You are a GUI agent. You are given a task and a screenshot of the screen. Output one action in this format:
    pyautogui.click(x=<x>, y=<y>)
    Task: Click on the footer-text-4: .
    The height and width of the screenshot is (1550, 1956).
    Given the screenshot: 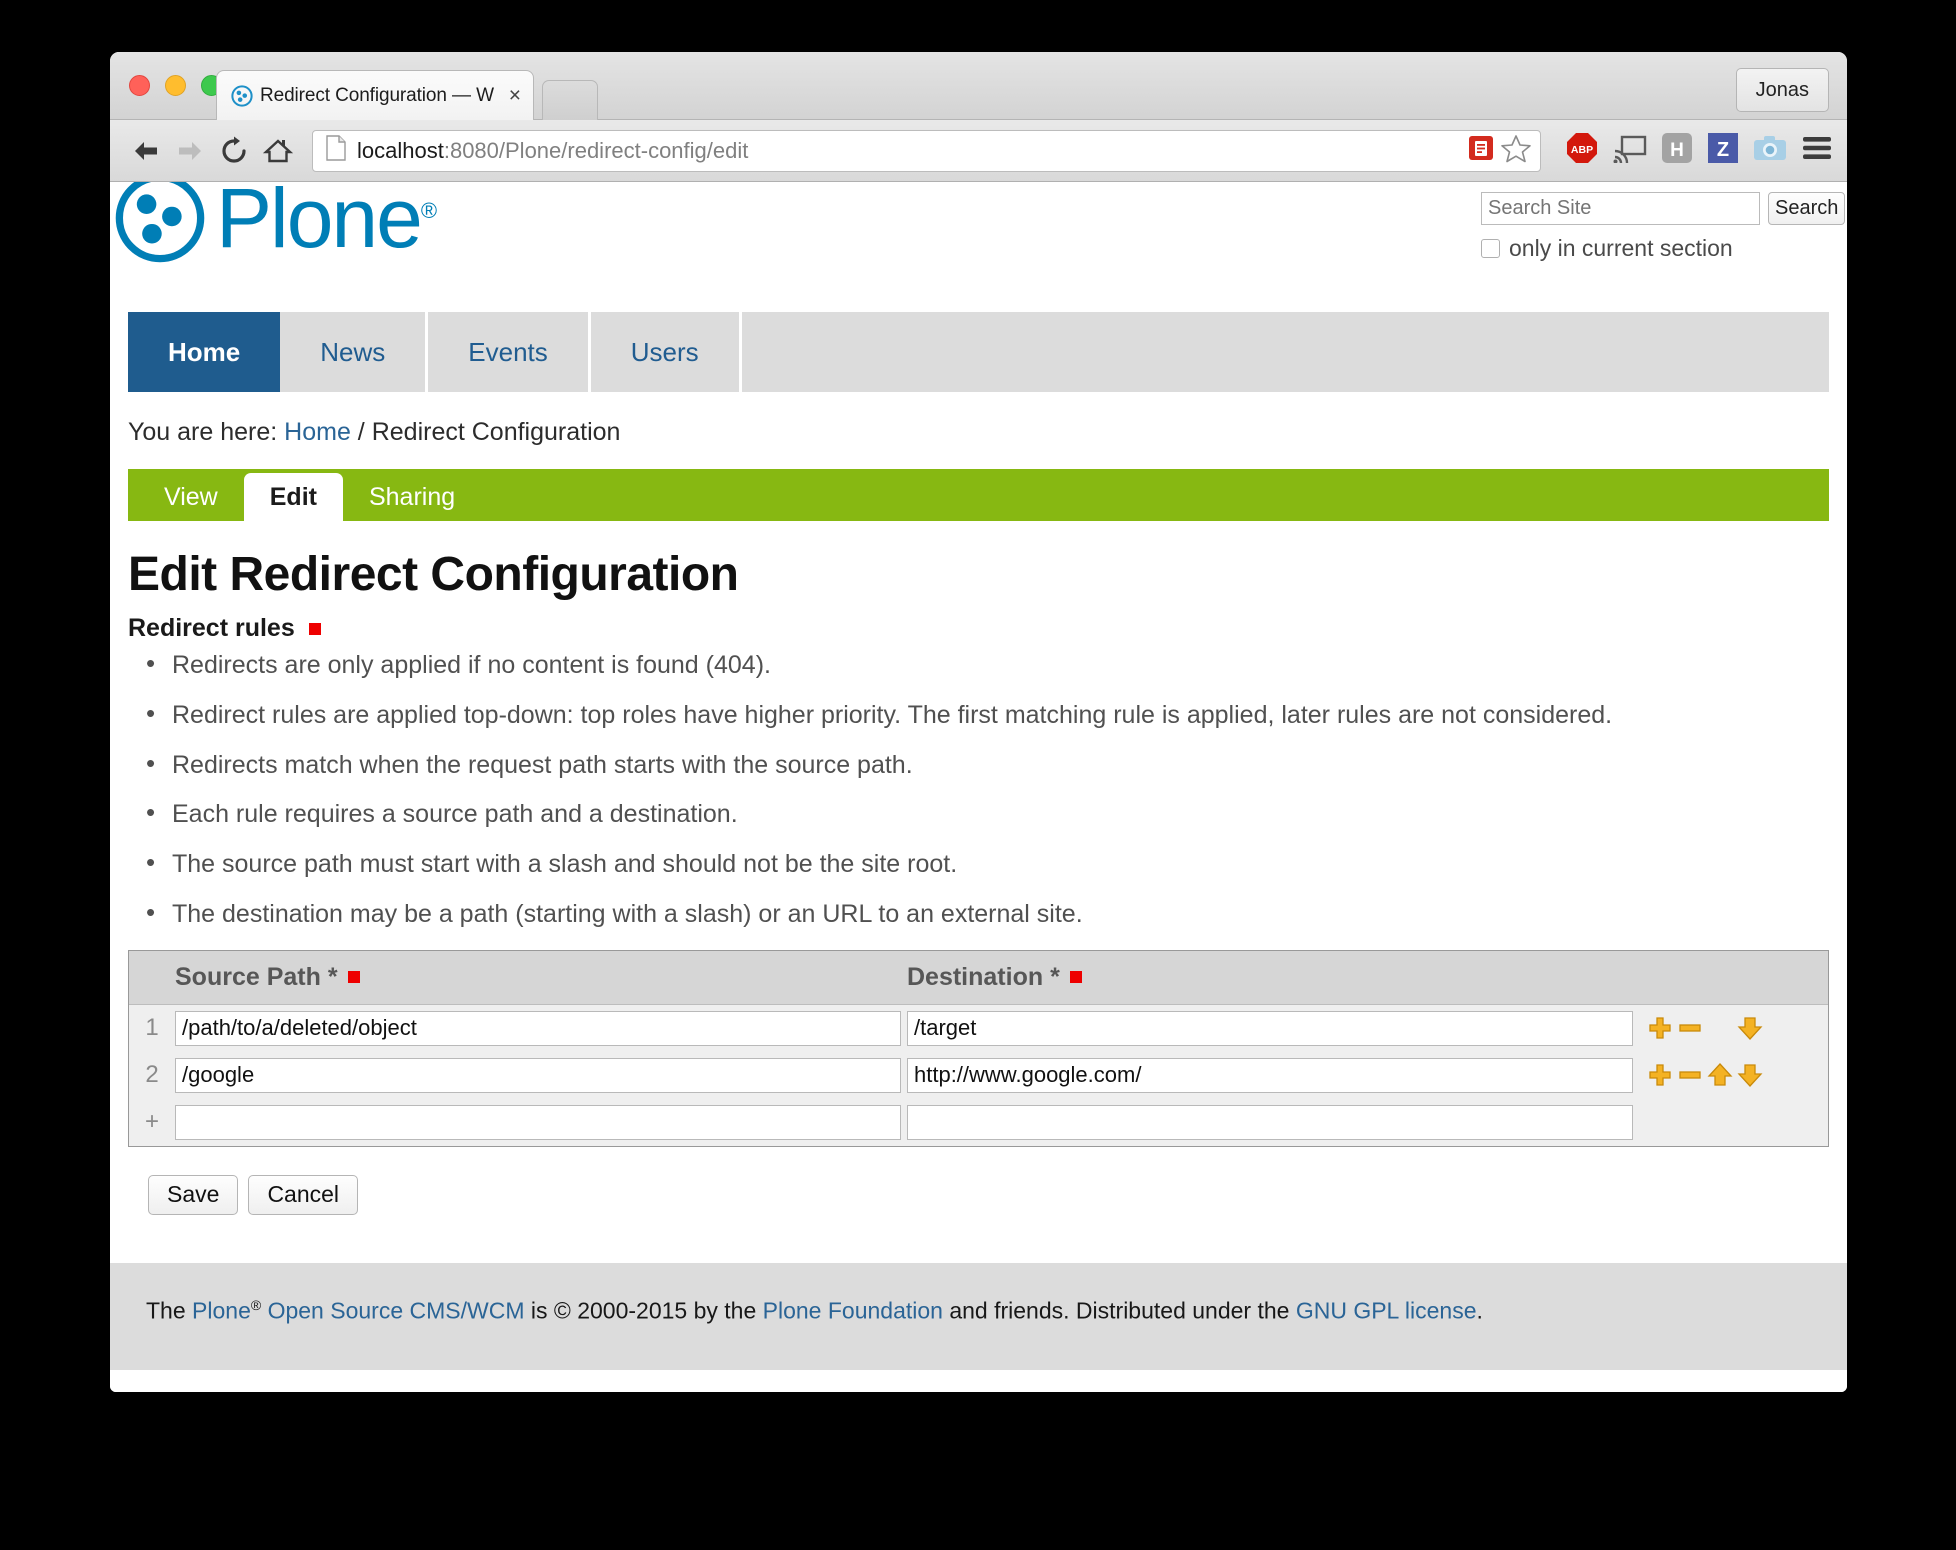 What is the action you would take?
    pyautogui.click(x=1479, y=1310)
    